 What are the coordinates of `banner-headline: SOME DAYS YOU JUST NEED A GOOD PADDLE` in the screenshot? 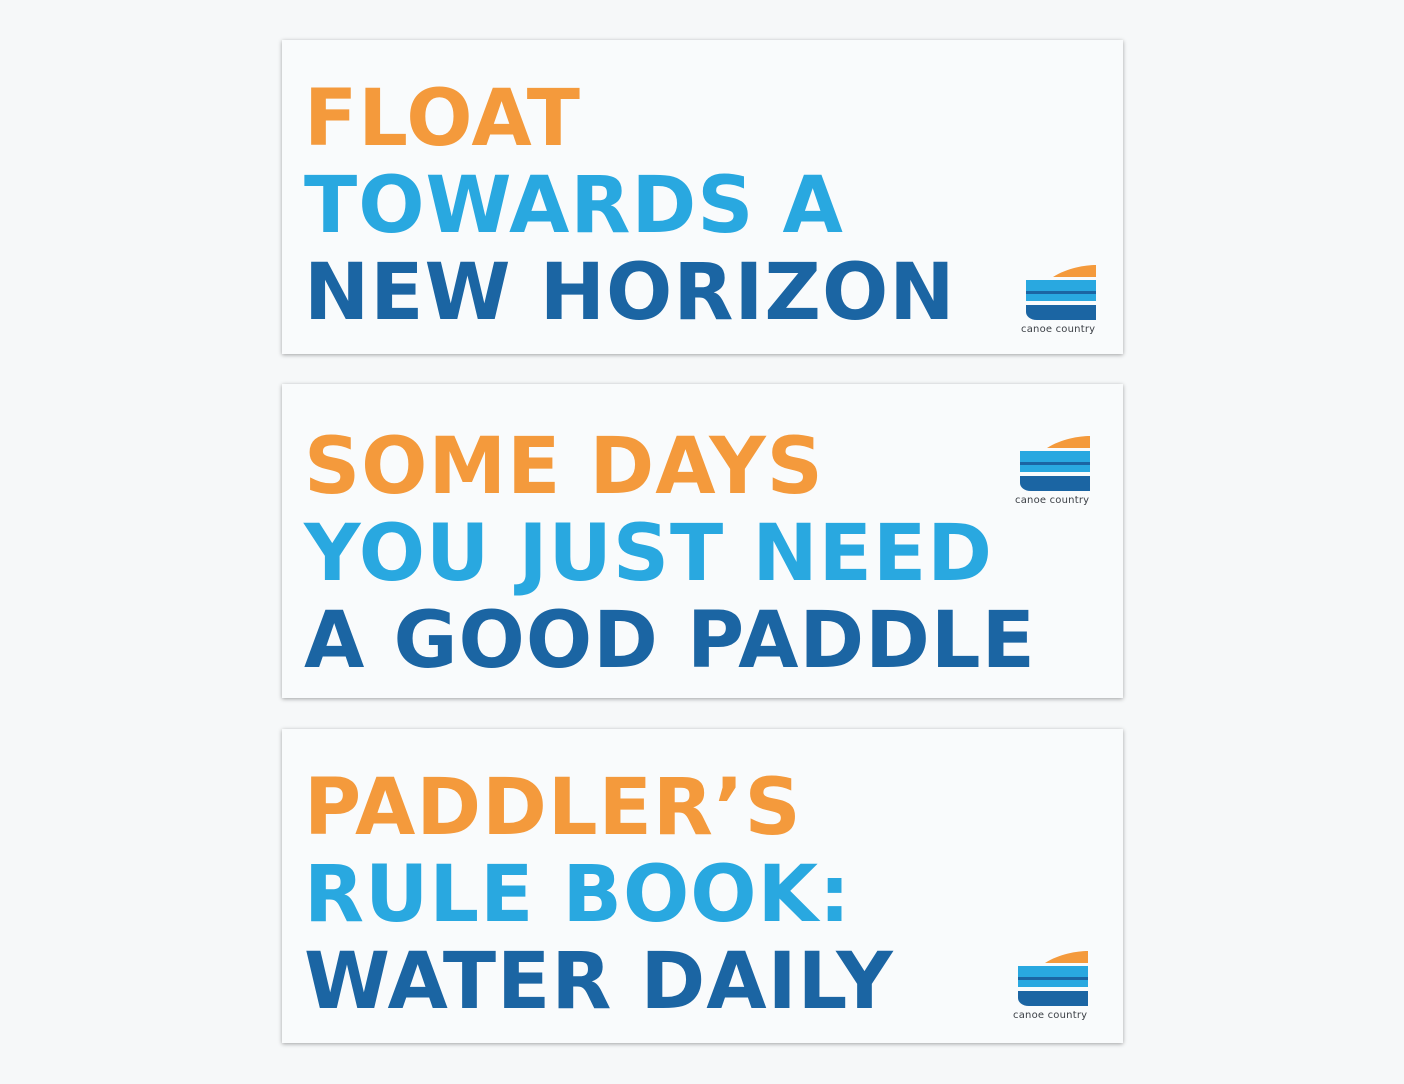 It's located at (670, 554).